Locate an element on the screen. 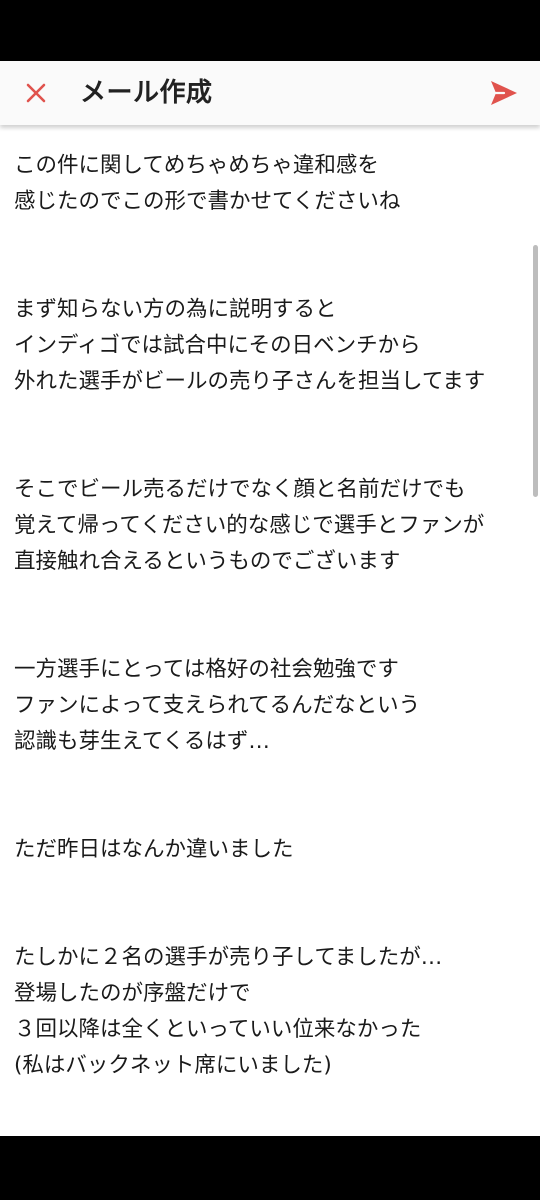  scrollbar-thumb is located at coordinates (535, 371).